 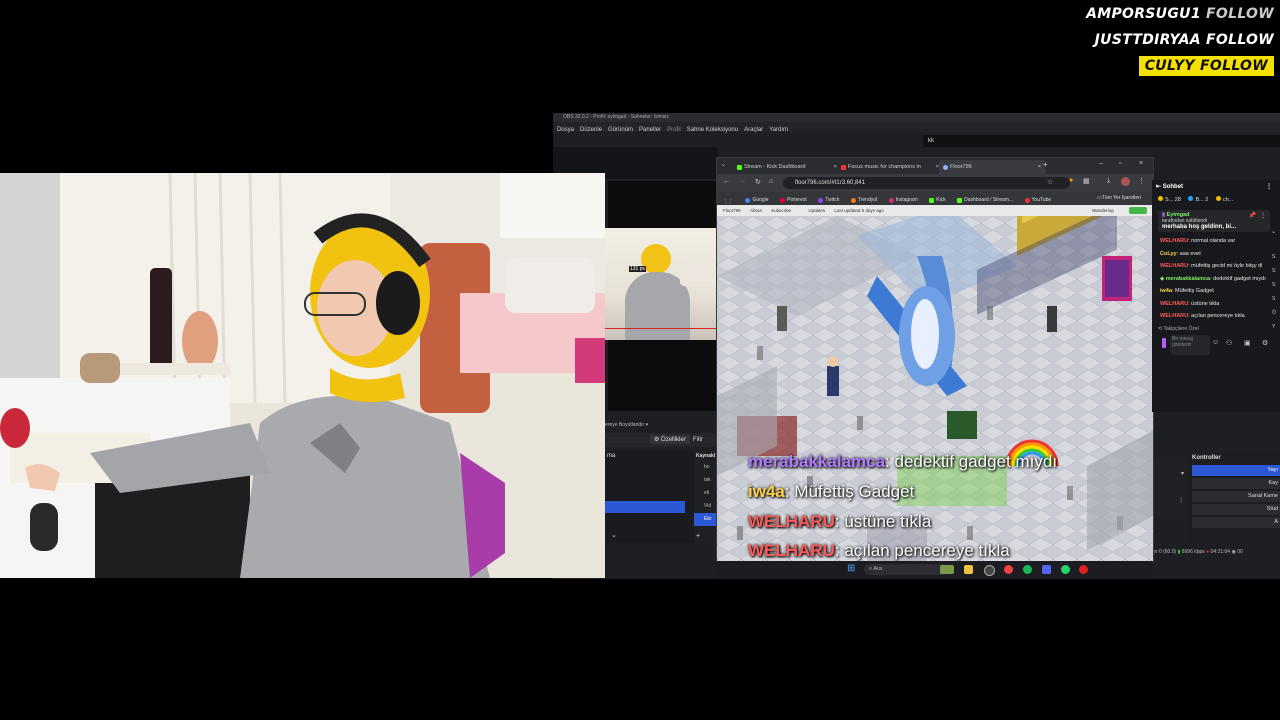 What do you see at coordinates (1050, 182) in the screenshot?
I see `bookmark-star-icon: ☆` at bounding box center [1050, 182].